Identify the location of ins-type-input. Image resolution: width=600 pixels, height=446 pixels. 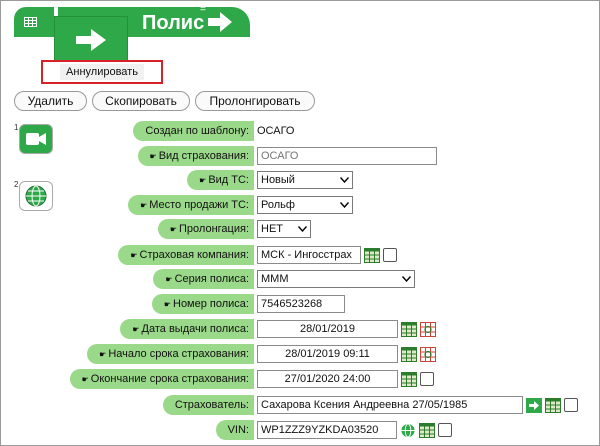
(347, 156).